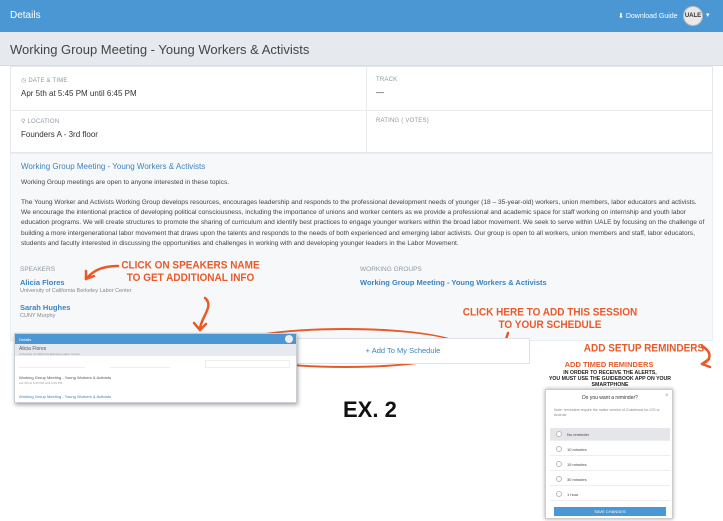 The width and height of the screenshot is (723, 521). Describe the element at coordinates (667, 396) in the screenshot. I see `close-icon: ×` at that location.